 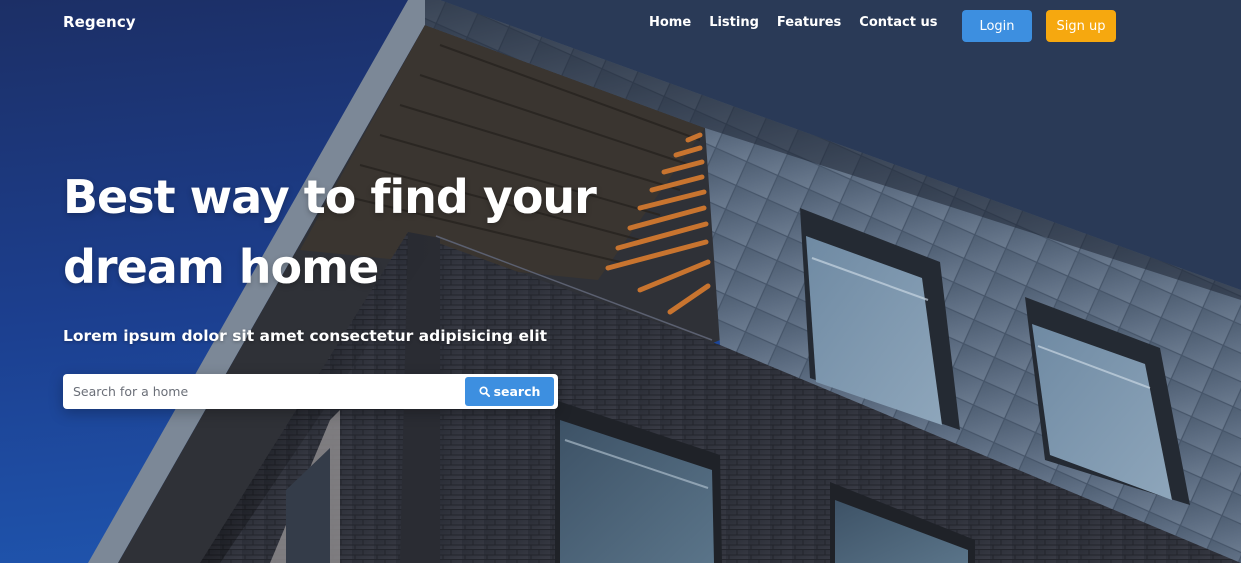 What do you see at coordinates (809, 22) in the screenshot?
I see `nav-link-features: Features` at bounding box center [809, 22].